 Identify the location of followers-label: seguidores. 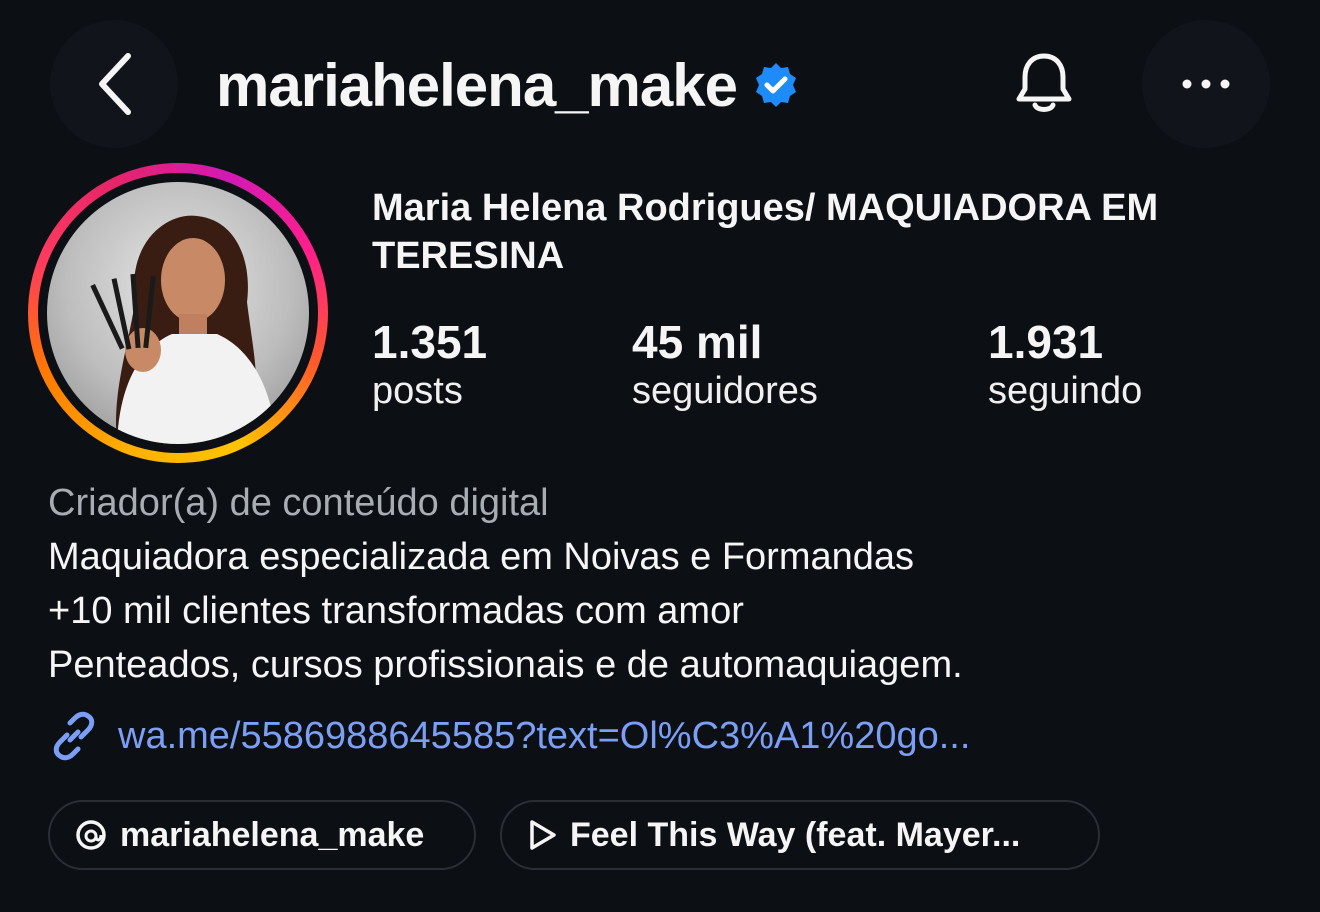
(725, 391).